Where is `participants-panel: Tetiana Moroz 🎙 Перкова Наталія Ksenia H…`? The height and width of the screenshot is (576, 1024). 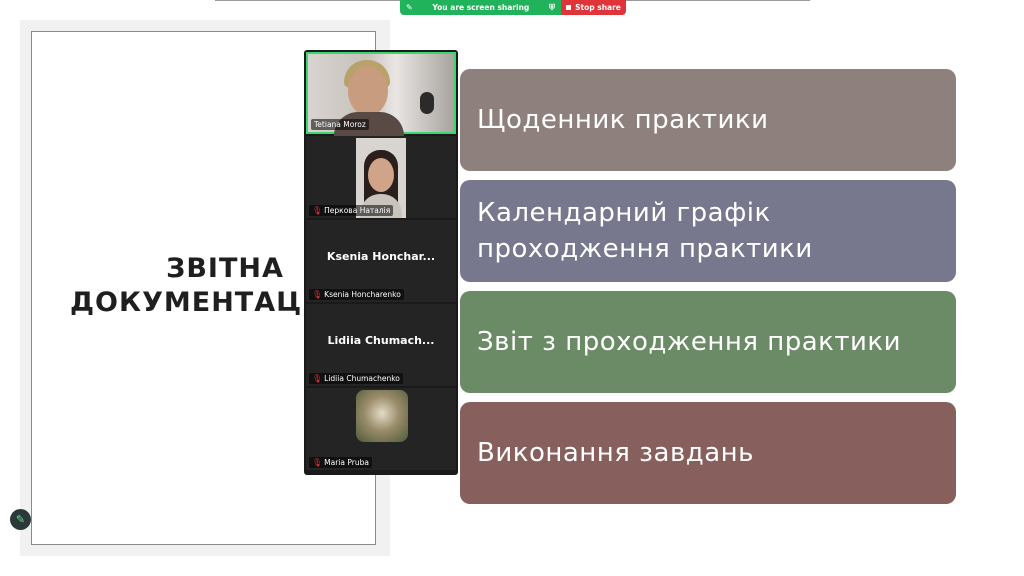
participants-panel: Tetiana Moroz 🎙 Перкова Наталія Ksenia H… is located at coordinates (381, 262).